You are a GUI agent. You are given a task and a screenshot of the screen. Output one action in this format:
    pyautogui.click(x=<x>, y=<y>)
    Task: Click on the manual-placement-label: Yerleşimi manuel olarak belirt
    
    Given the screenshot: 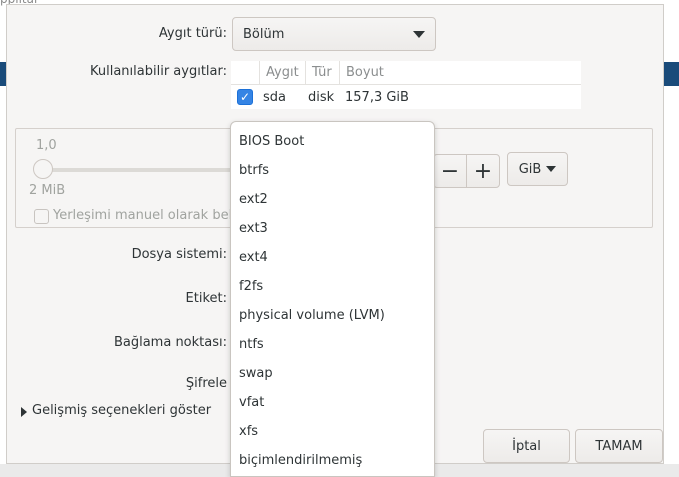 What is the action you would take?
    pyautogui.click(x=150, y=215)
    